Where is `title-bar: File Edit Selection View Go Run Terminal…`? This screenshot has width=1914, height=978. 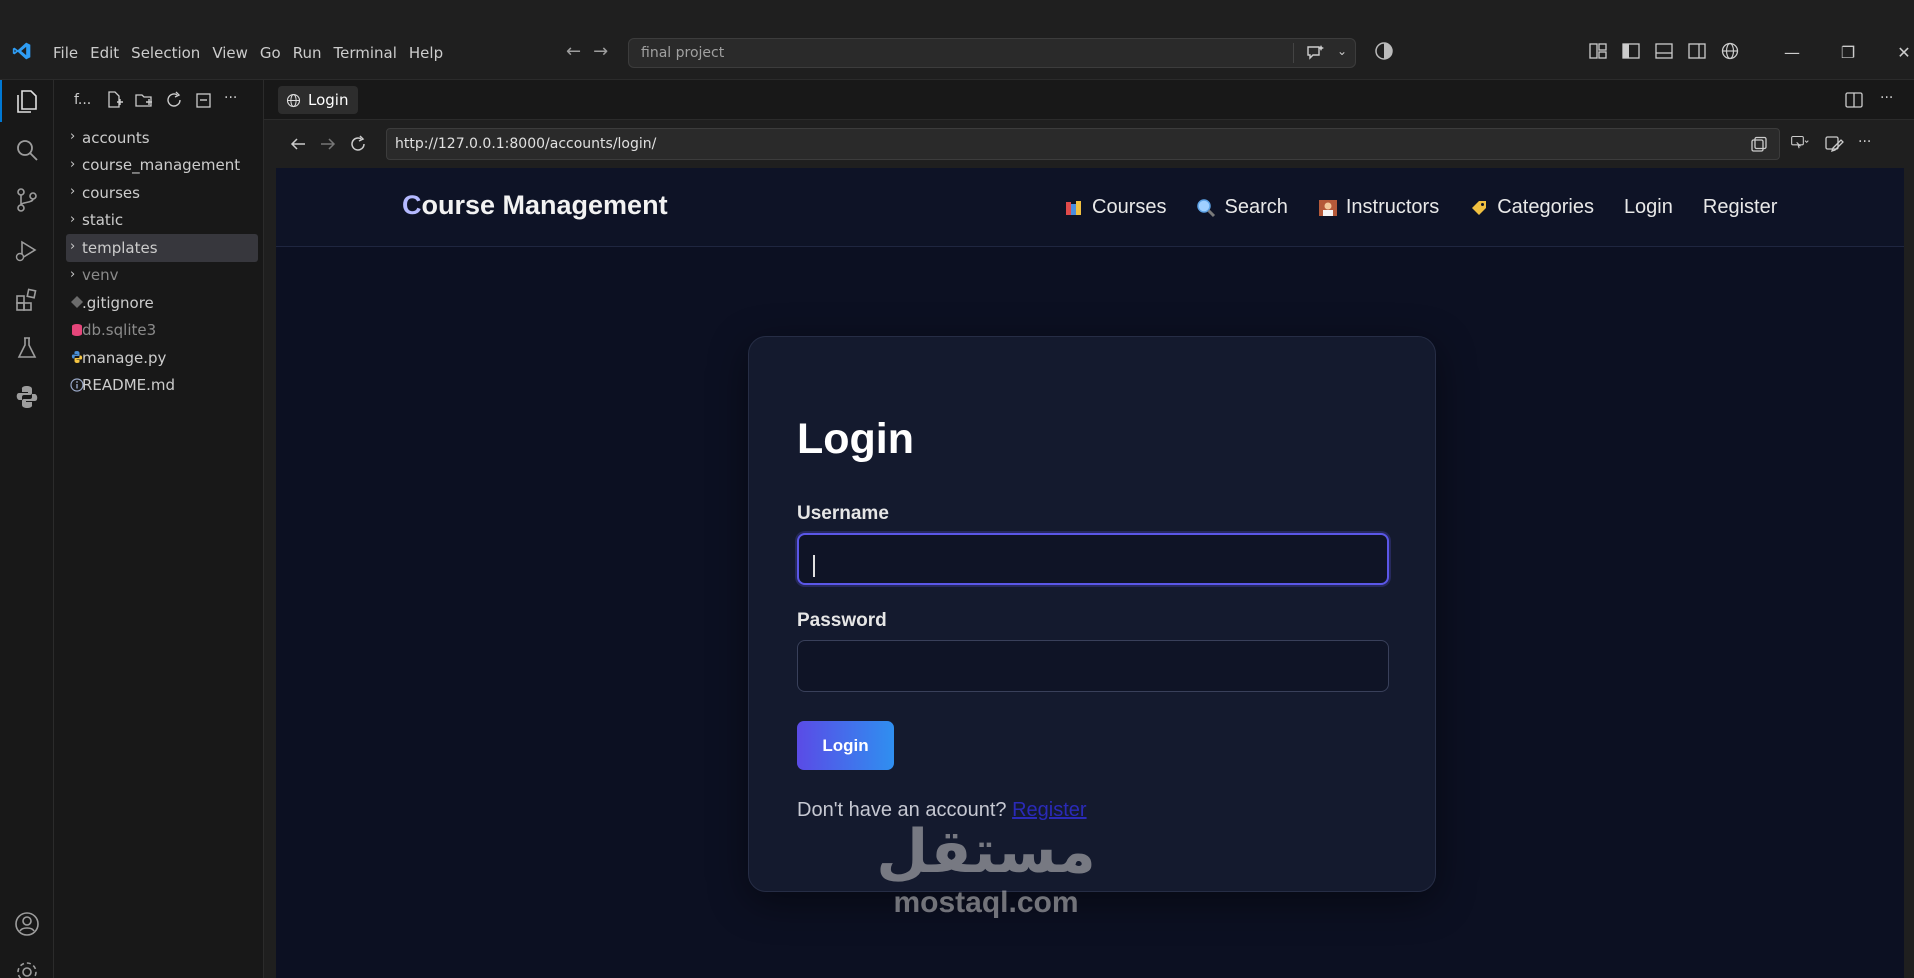 title-bar: File Edit Selection View Go Run Terminal… is located at coordinates (957, 40).